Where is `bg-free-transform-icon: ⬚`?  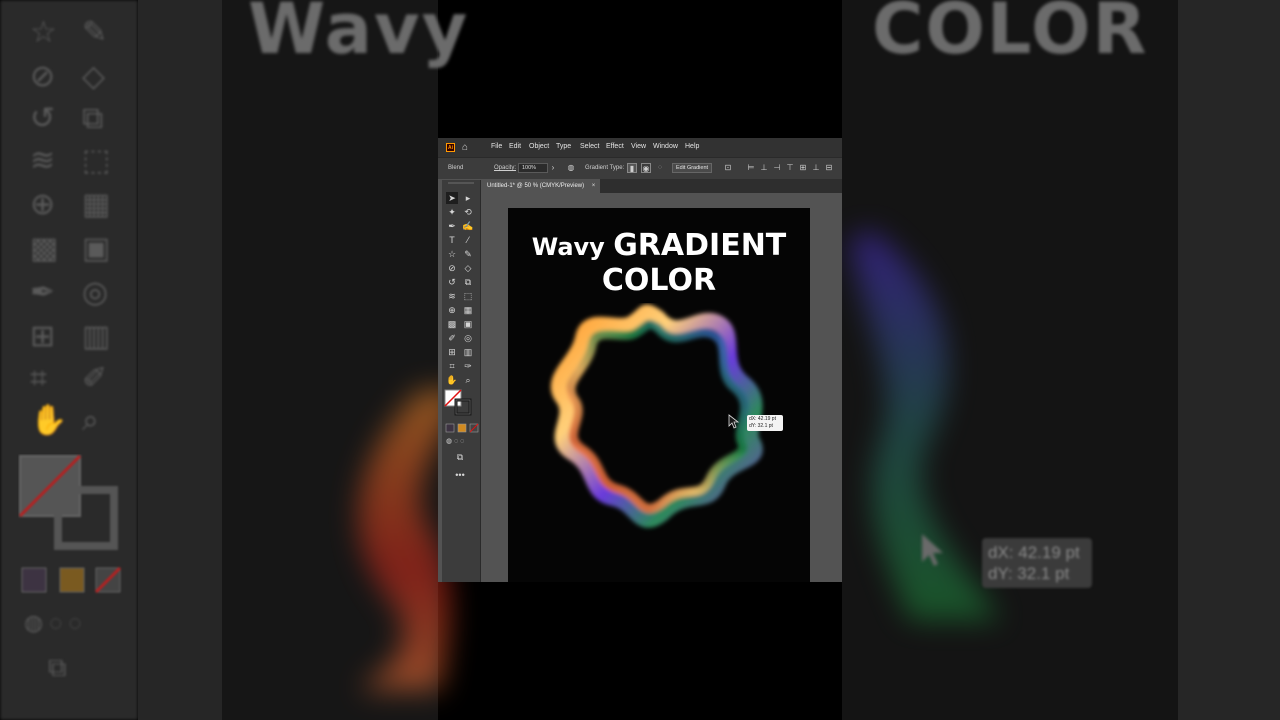 bg-free-transform-icon: ⬚ is located at coordinates (96, 160).